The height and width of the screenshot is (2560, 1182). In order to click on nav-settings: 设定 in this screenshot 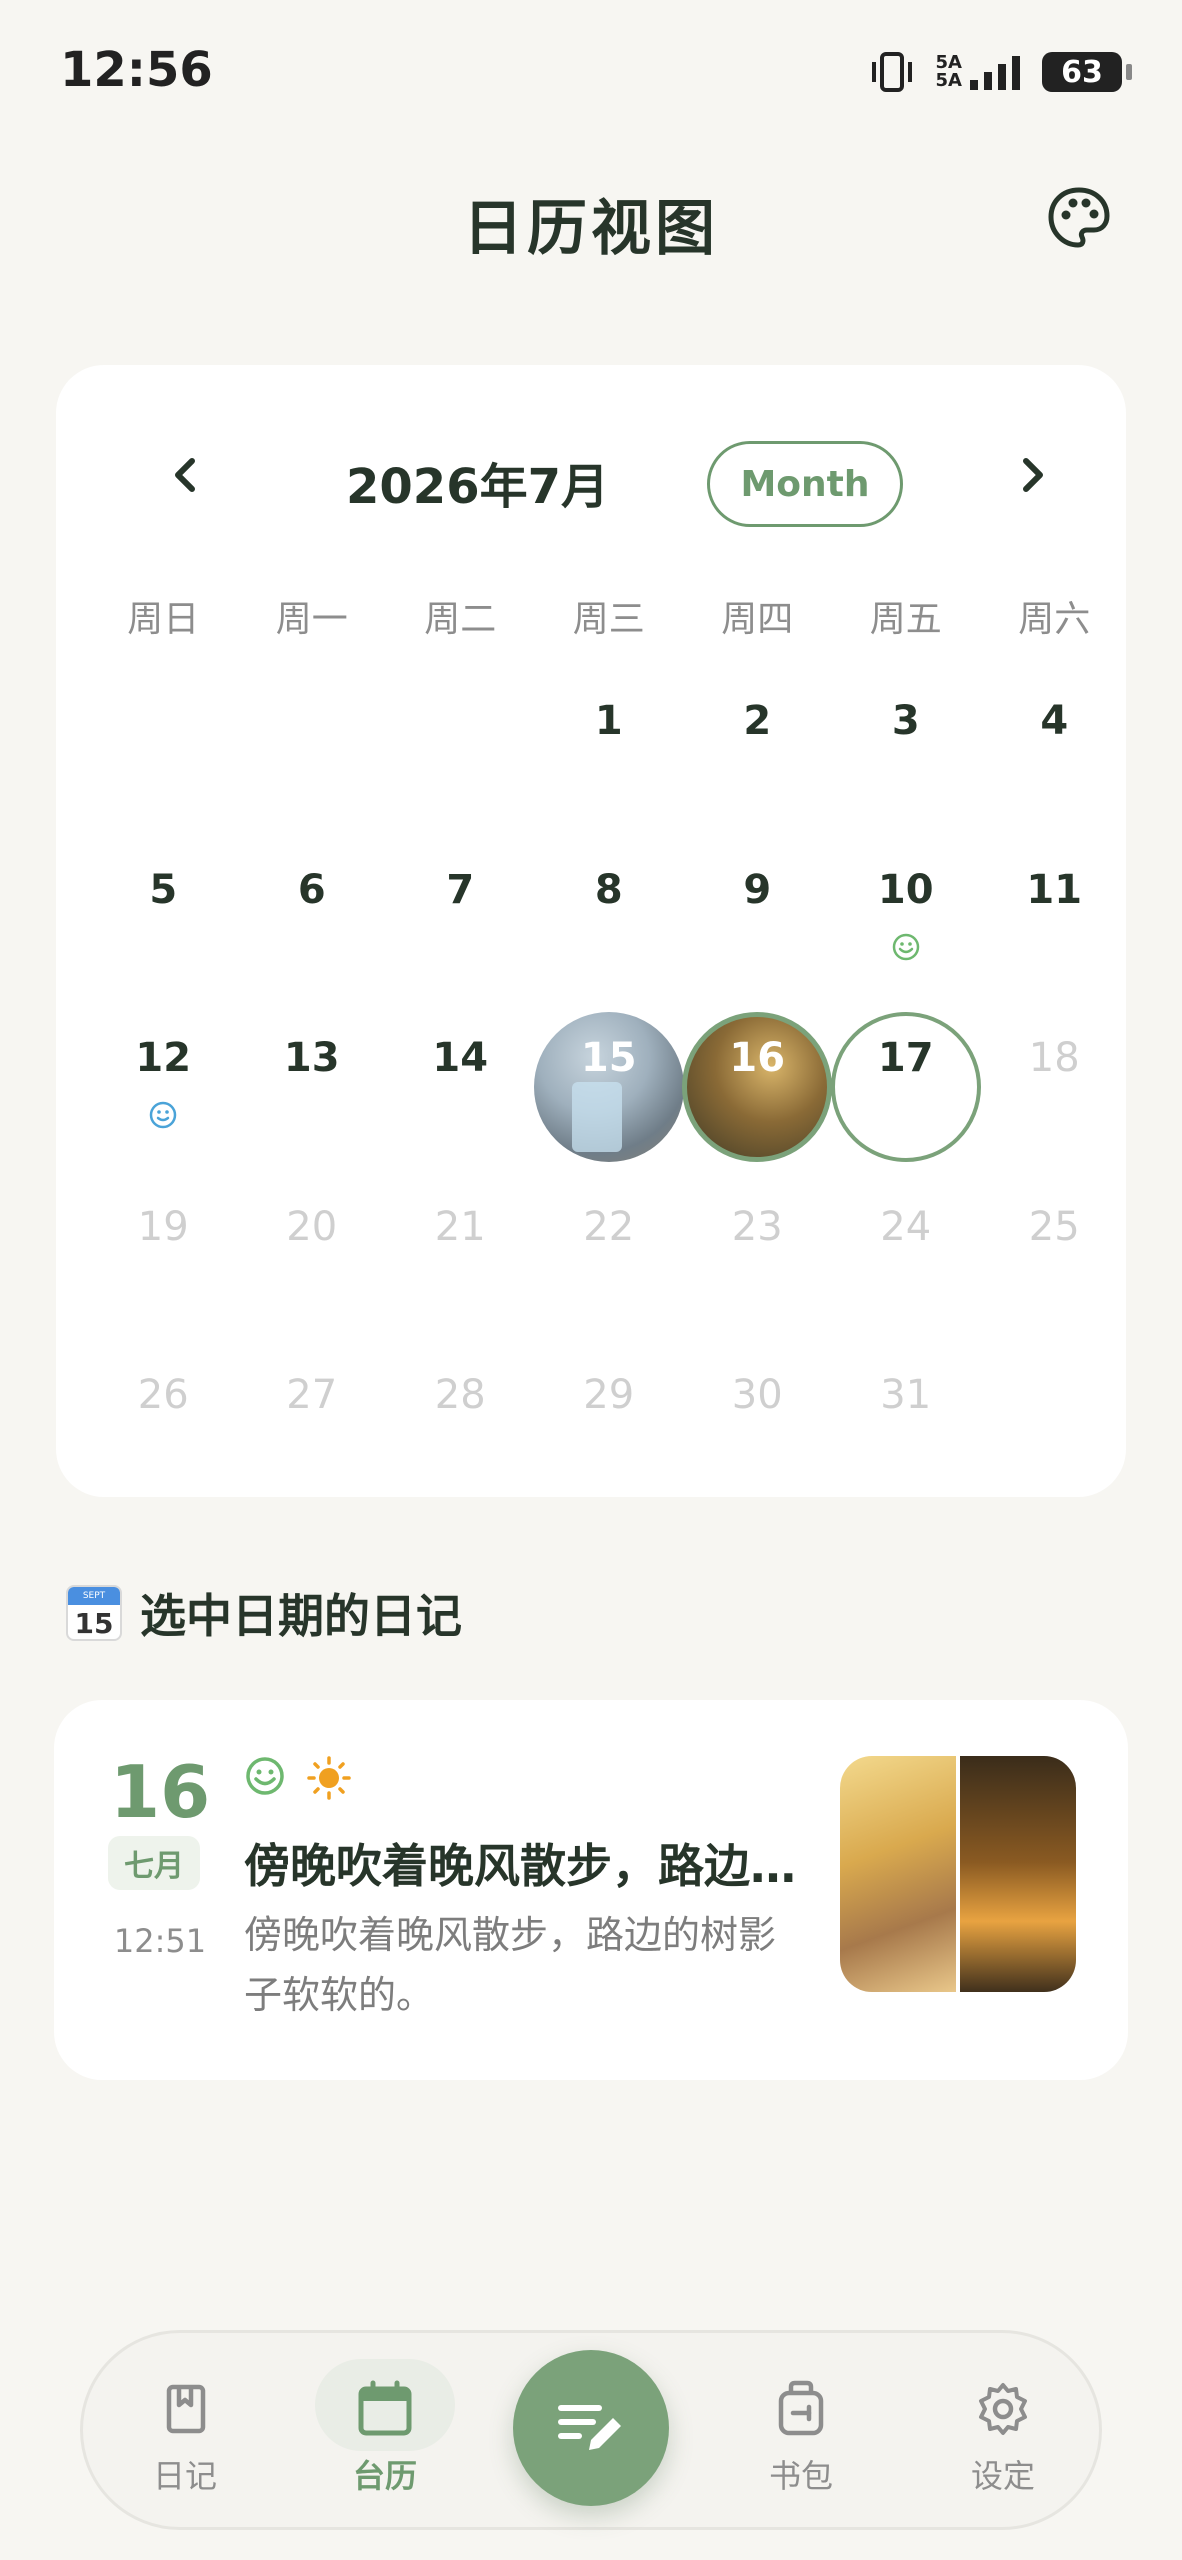, I will do `click(1003, 2433)`.